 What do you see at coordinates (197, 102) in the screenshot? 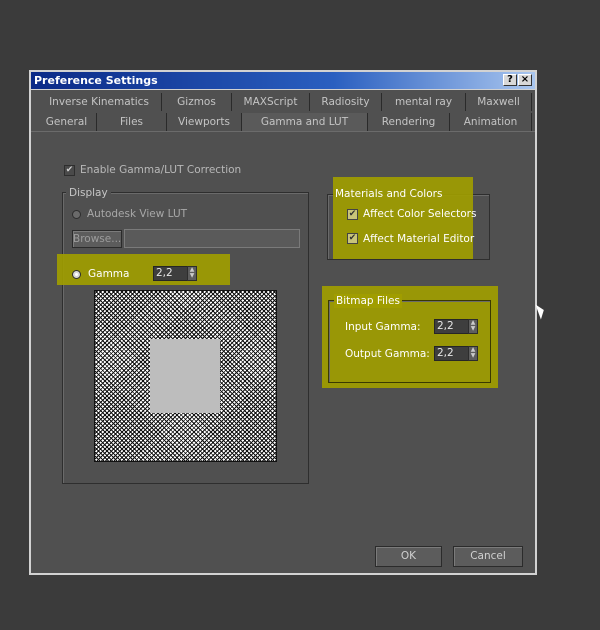
I see `tab-gizmos: Gizmos` at bounding box center [197, 102].